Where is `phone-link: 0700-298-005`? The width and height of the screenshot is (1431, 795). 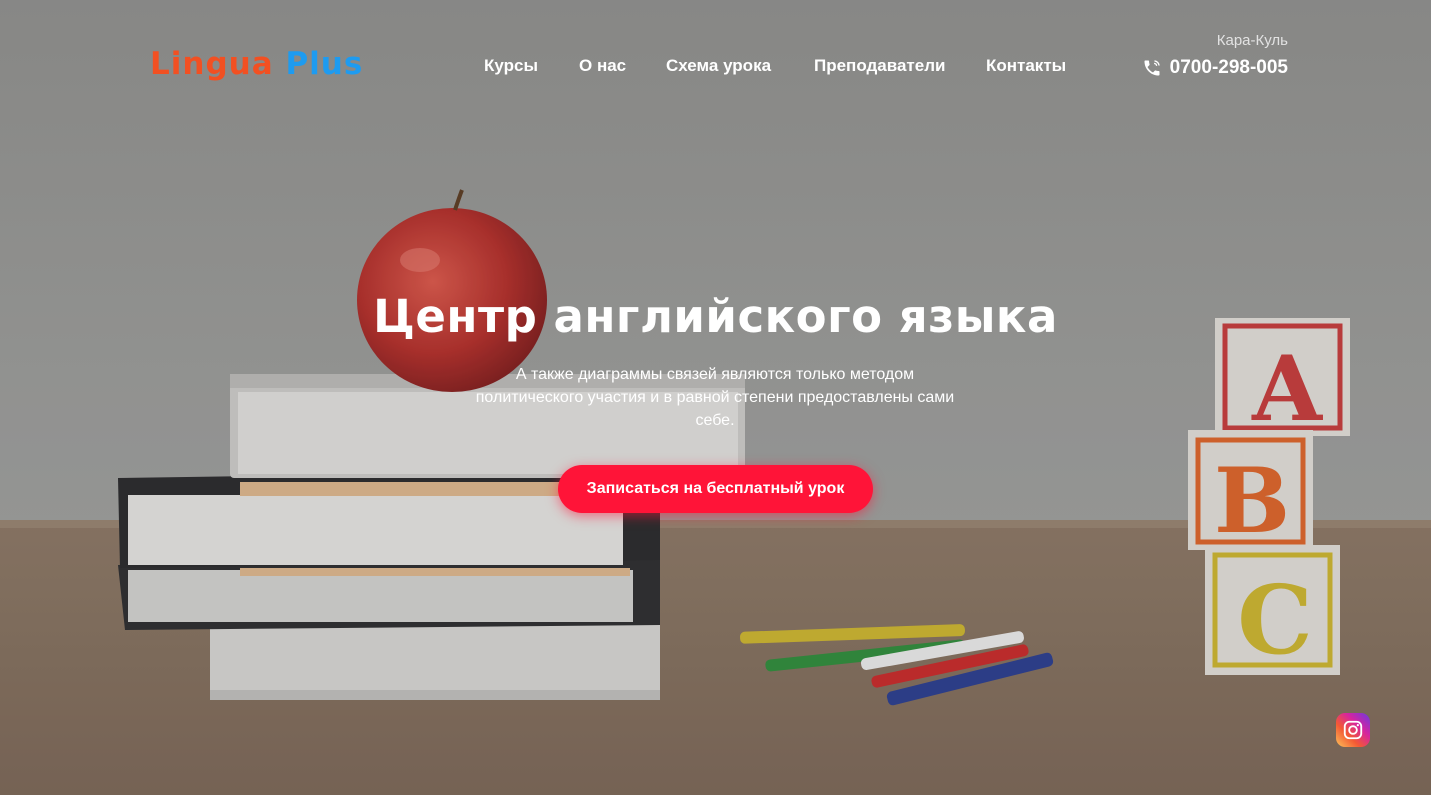 phone-link: 0700-298-005 is located at coordinates (1215, 68).